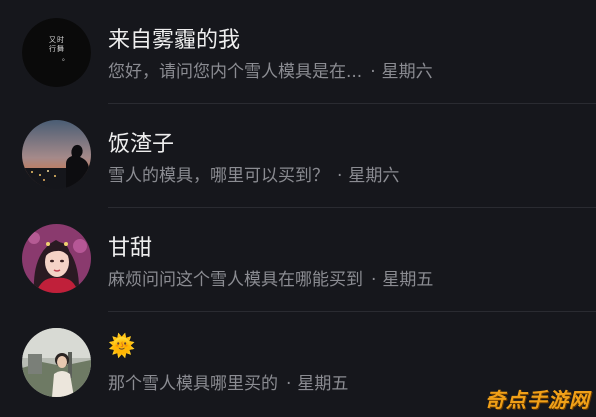 Image resolution: width=596 pixels, height=417 pixels. Describe the element at coordinates (193, 384) in the screenshot. I see `message-text: 那个雪人模具哪里买的` at that location.